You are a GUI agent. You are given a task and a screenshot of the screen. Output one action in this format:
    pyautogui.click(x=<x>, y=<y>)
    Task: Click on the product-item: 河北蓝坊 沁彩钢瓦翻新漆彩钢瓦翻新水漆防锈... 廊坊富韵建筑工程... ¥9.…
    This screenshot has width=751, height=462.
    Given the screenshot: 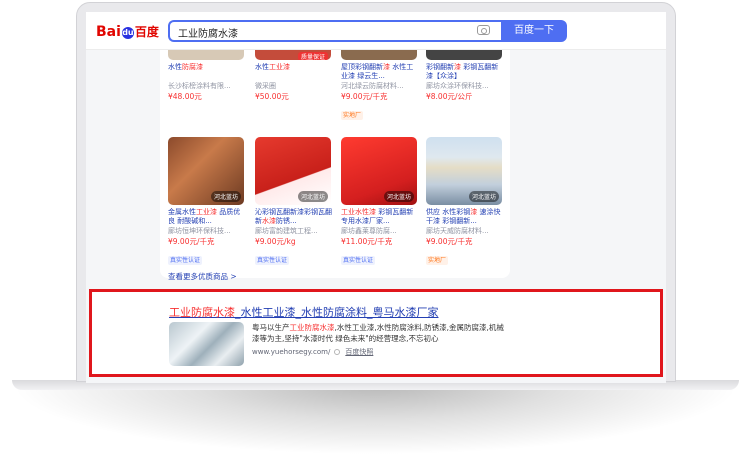 What is the action you would take?
    pyautogui.click(x=294, y=201)
    